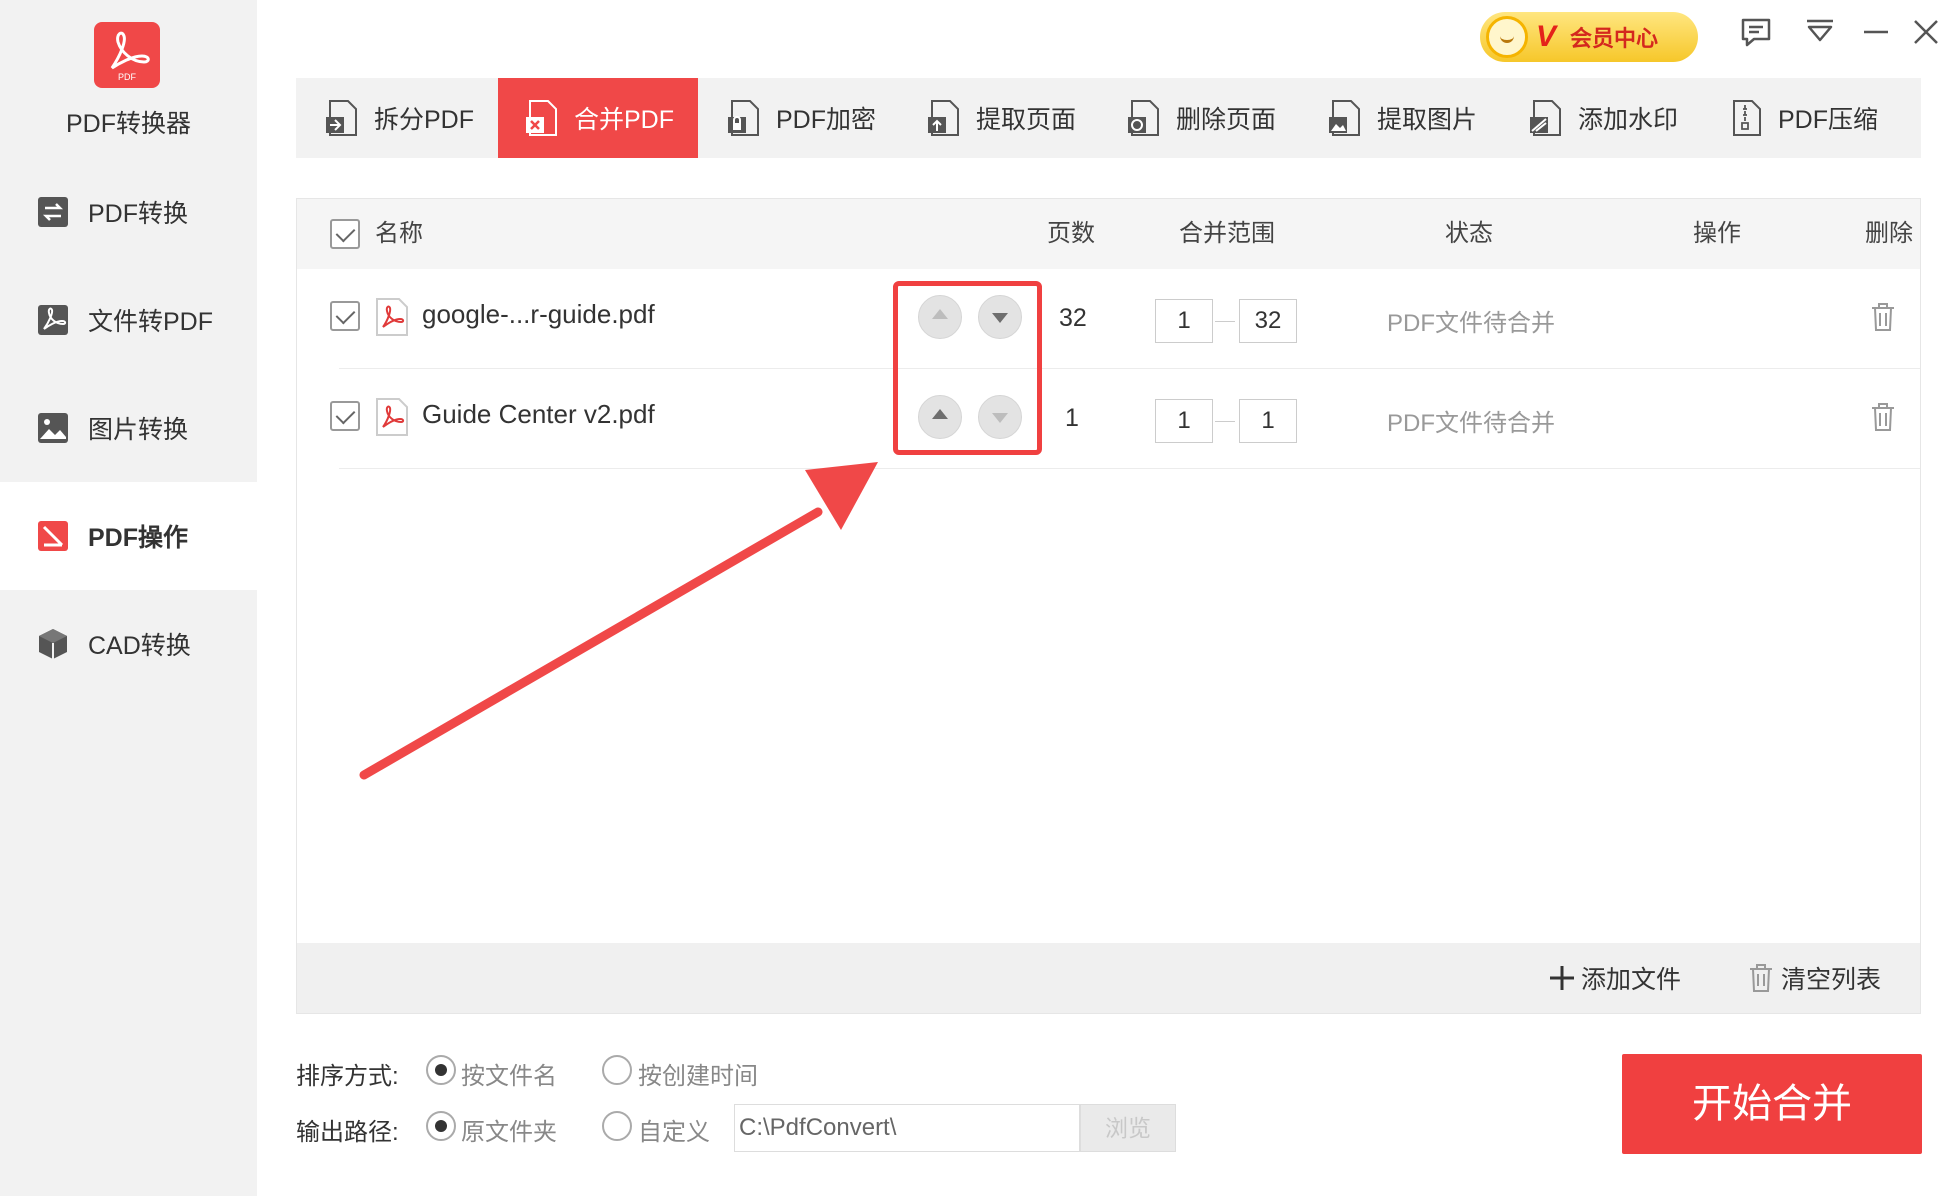 The height and width of the screenshot is (1196, 1952). What do you see at coordinates (138, 538) in the screenshot?
I see `sidebar-item-label: PDF操作` at bounding box center [138, 538].